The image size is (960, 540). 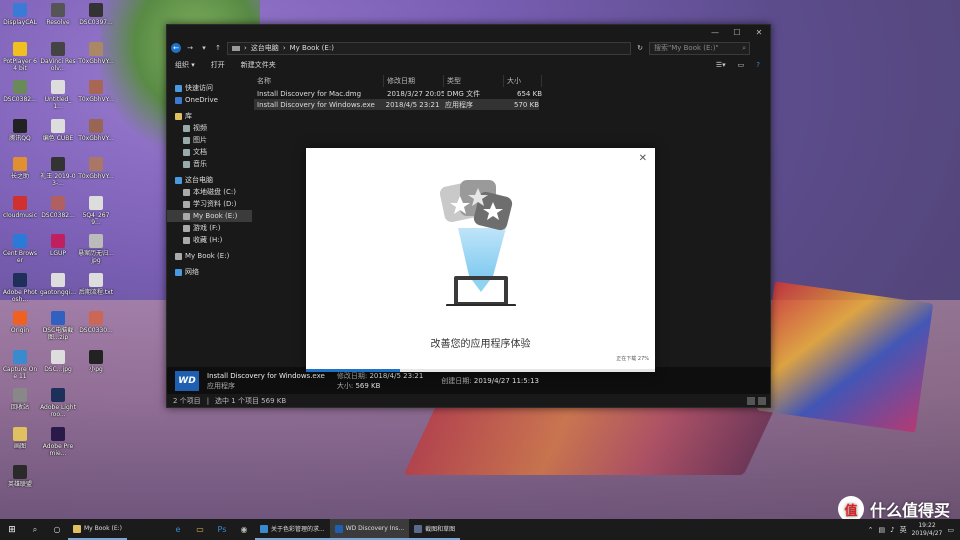 I want to click on search-input: 搜索"My Book (E:)" ⌕, so click(x=699, y=48).